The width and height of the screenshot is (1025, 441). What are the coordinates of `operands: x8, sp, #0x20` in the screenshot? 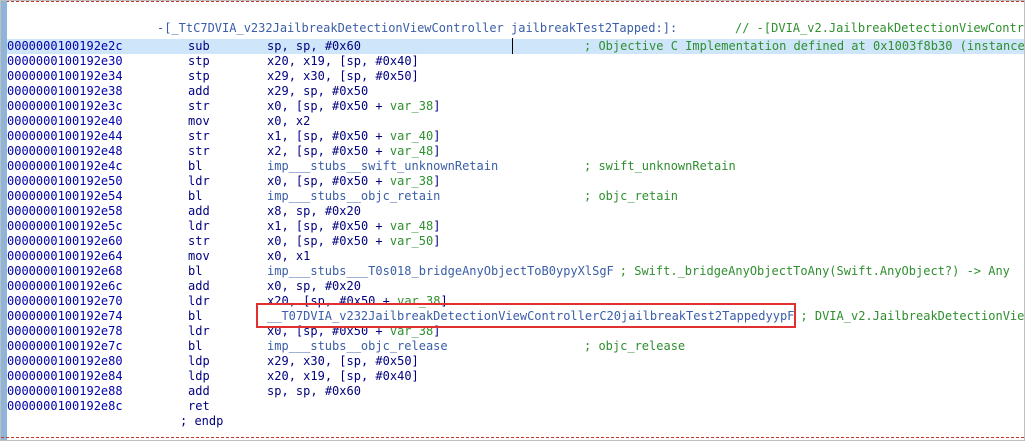 It's located at (314, 211).